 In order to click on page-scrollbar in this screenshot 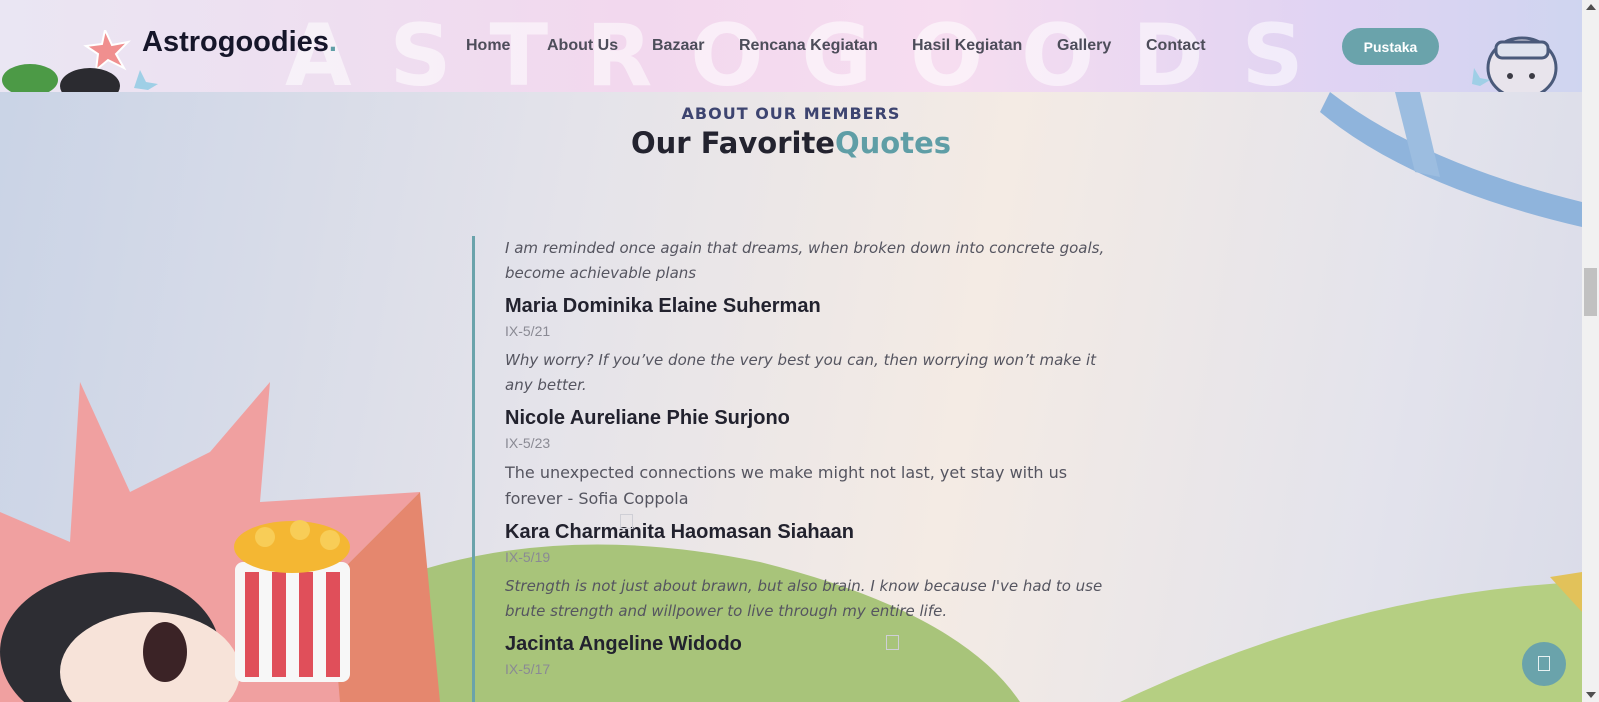, I will do `click(1590, 351)`.